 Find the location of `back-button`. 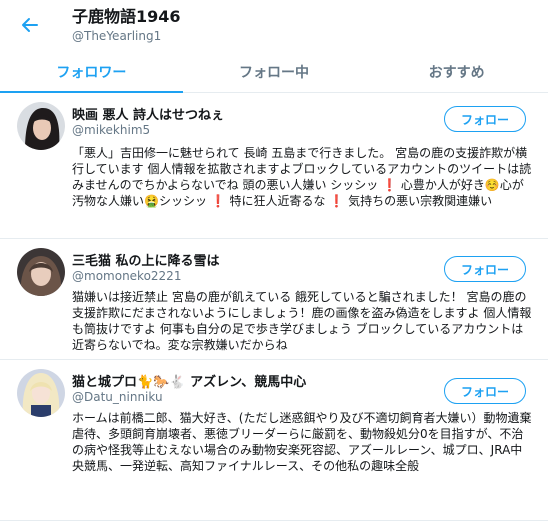

back-button is located at coordinates (30, 25).